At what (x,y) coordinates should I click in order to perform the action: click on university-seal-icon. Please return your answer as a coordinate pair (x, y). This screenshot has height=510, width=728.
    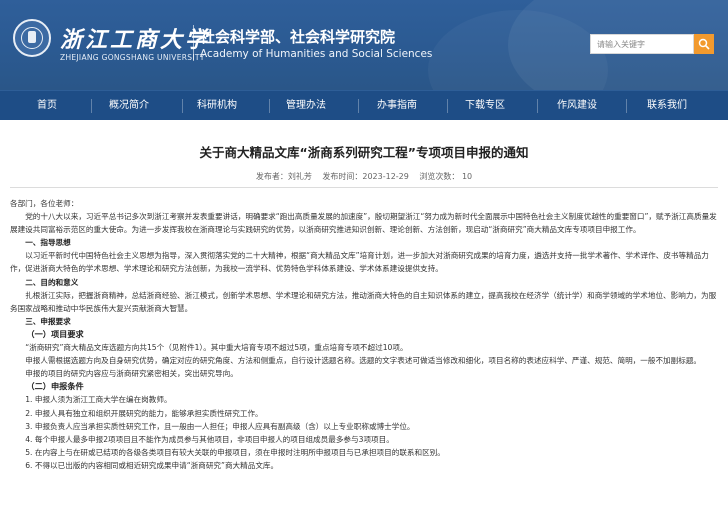
    Looking at the image, I should click on (32, 38).